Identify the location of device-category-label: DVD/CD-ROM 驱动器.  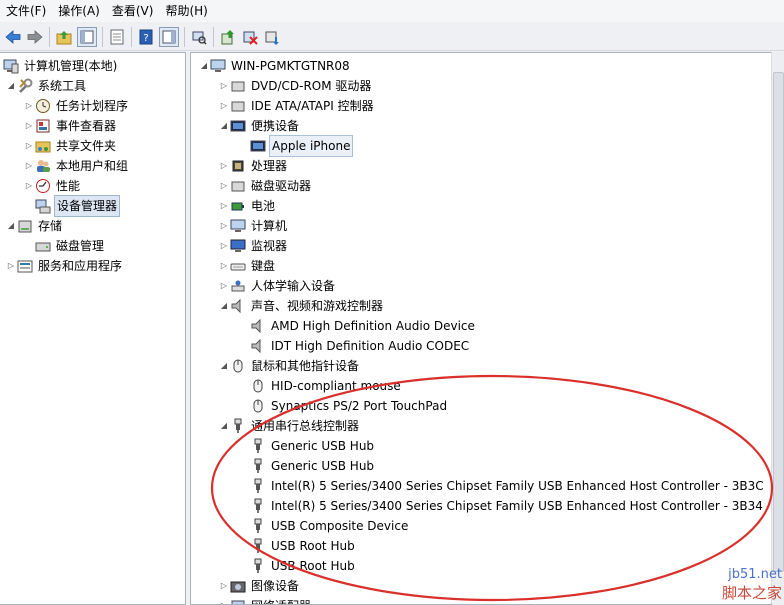
(311, 86).